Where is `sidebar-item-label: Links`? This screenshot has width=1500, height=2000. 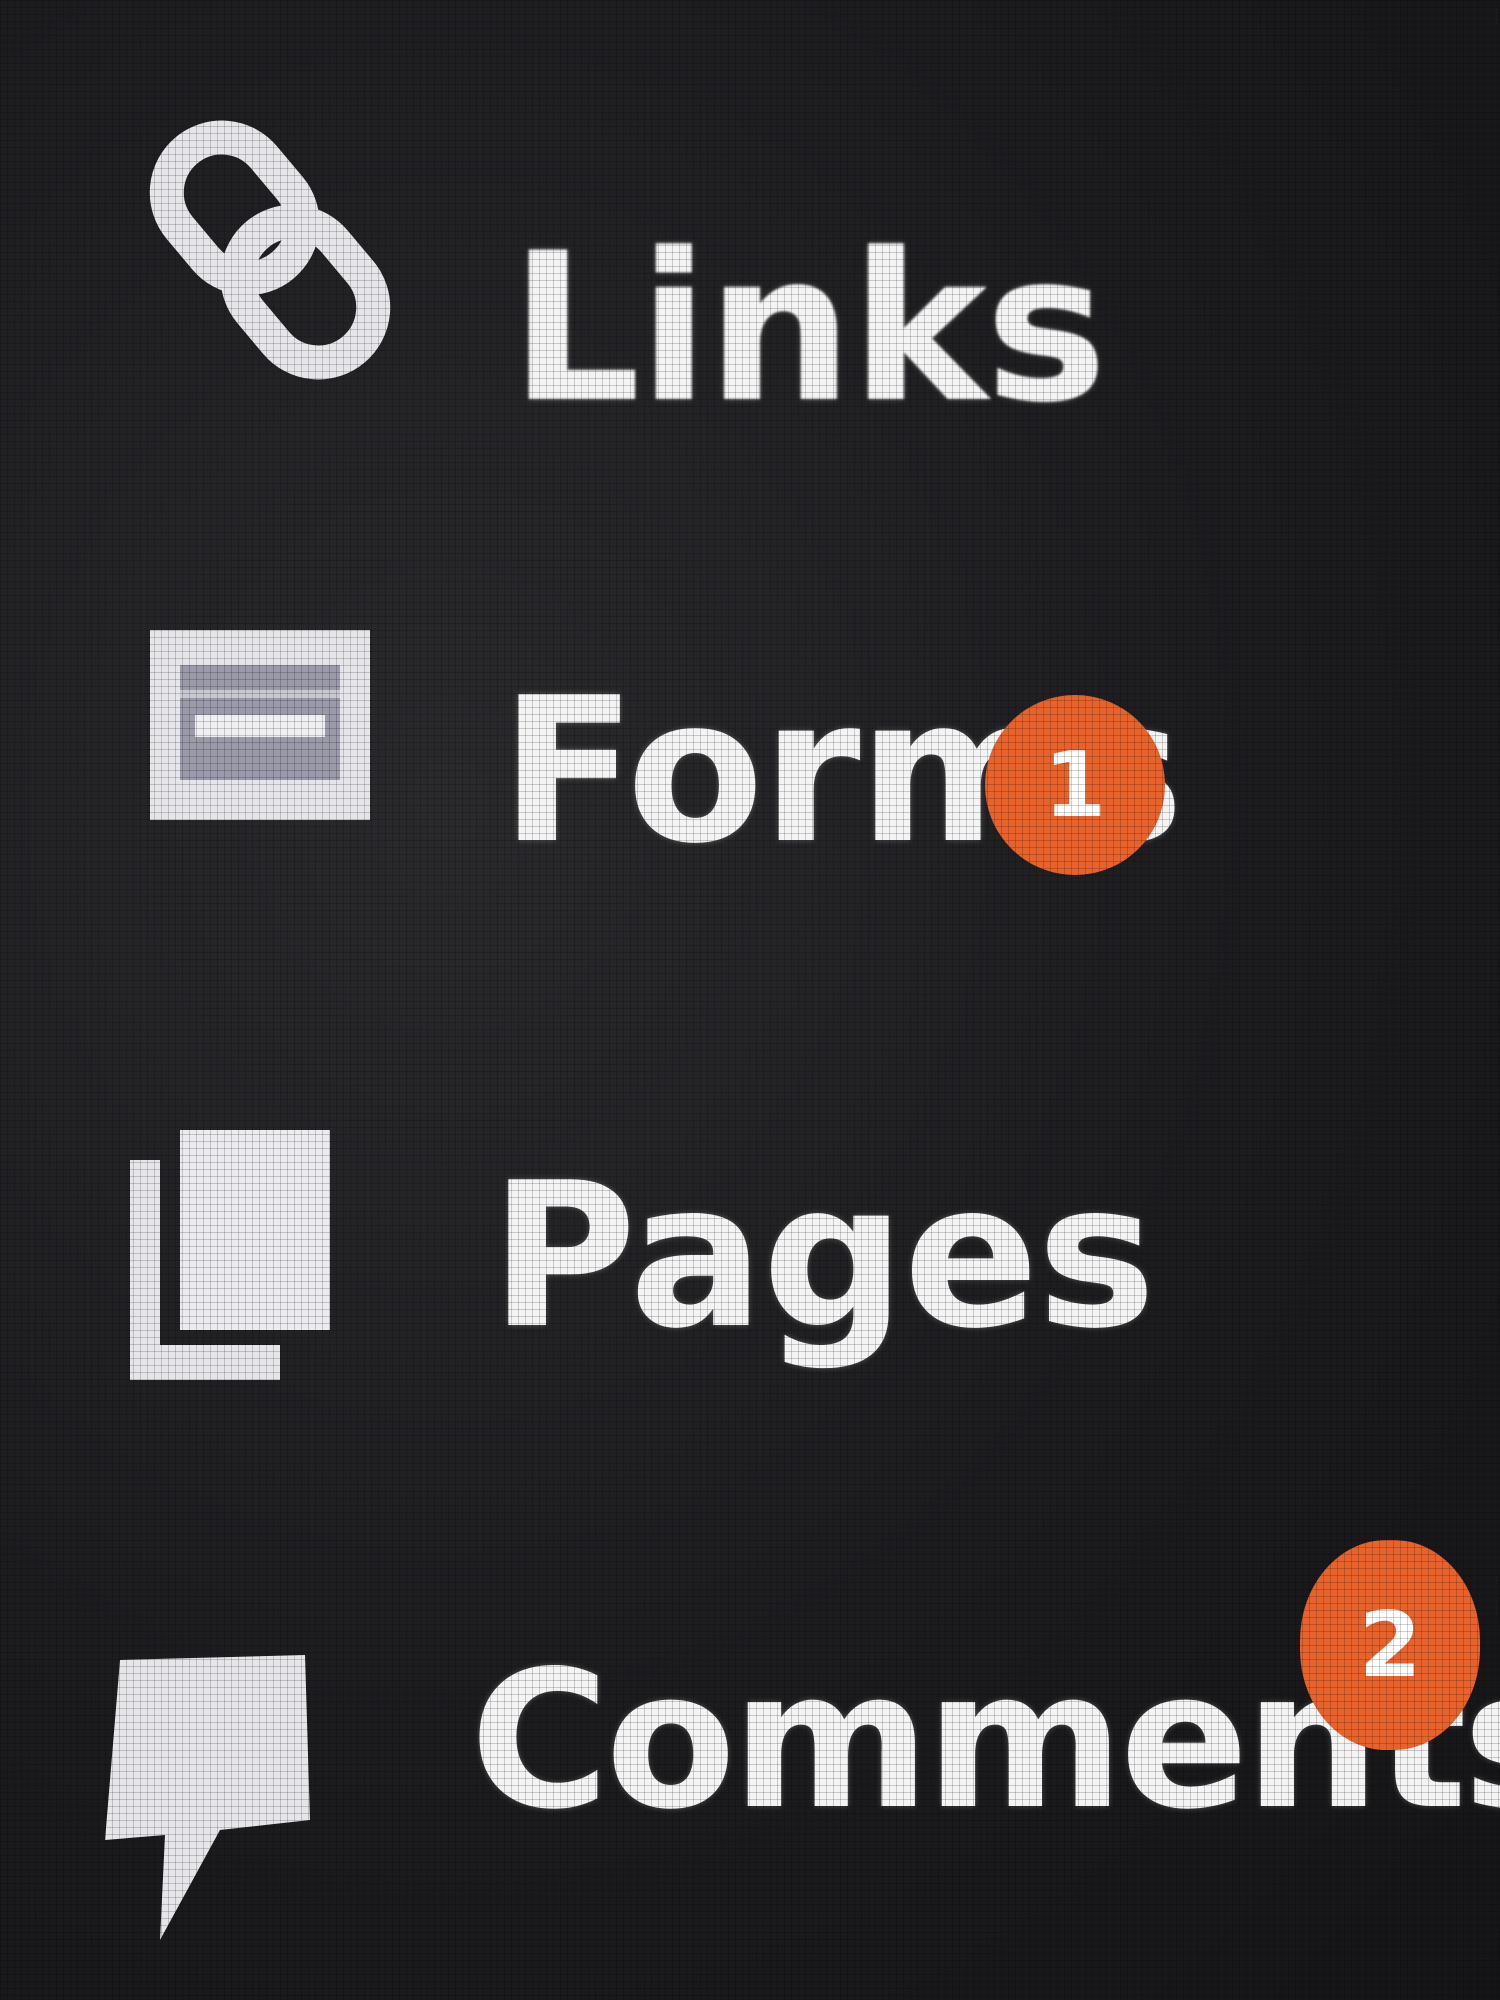
sidebar-item-label: Links is located at coordinates (808, 329).